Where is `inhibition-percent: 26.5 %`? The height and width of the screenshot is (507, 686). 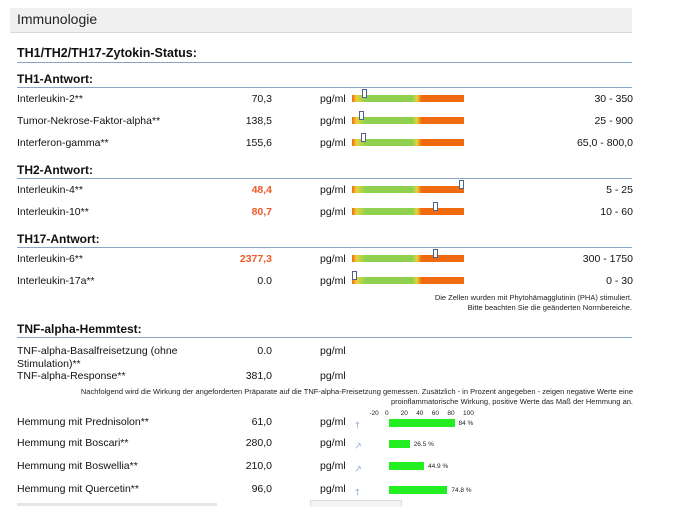
inhibition-percent: 26.5 % is located at coordinates (423, 444).